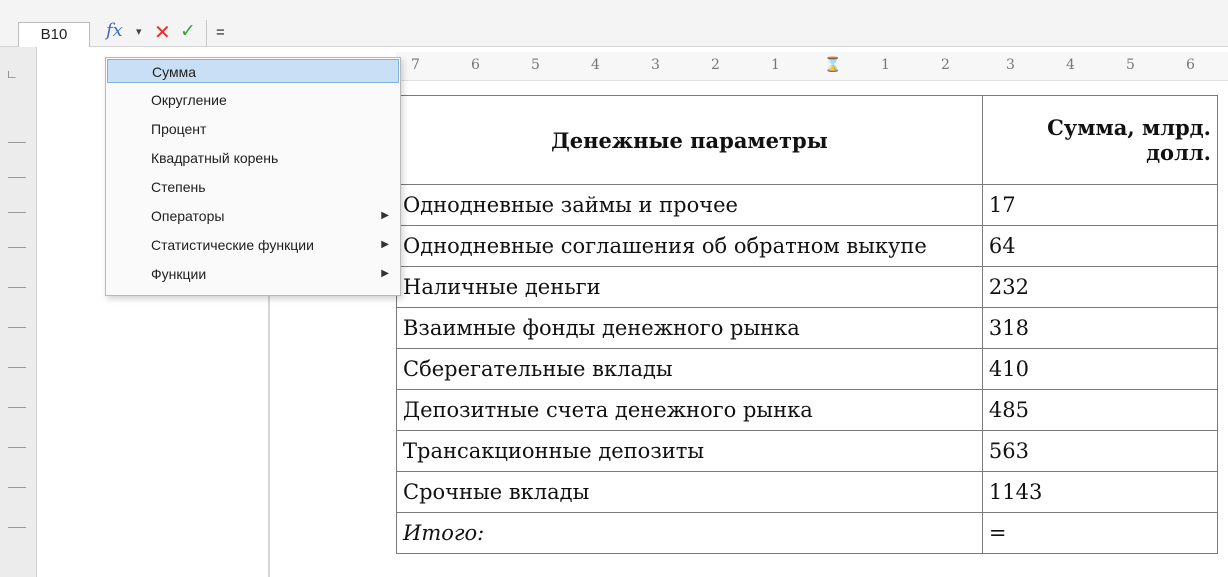  I want to click on menu-item-label: Округление, so click(189, 100).